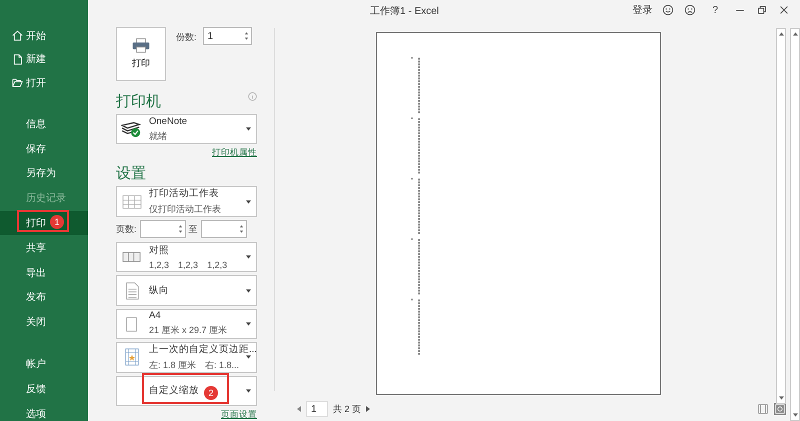 The image size is (800, 421). I want to click on printer-ready-icon, so click(132, 129).